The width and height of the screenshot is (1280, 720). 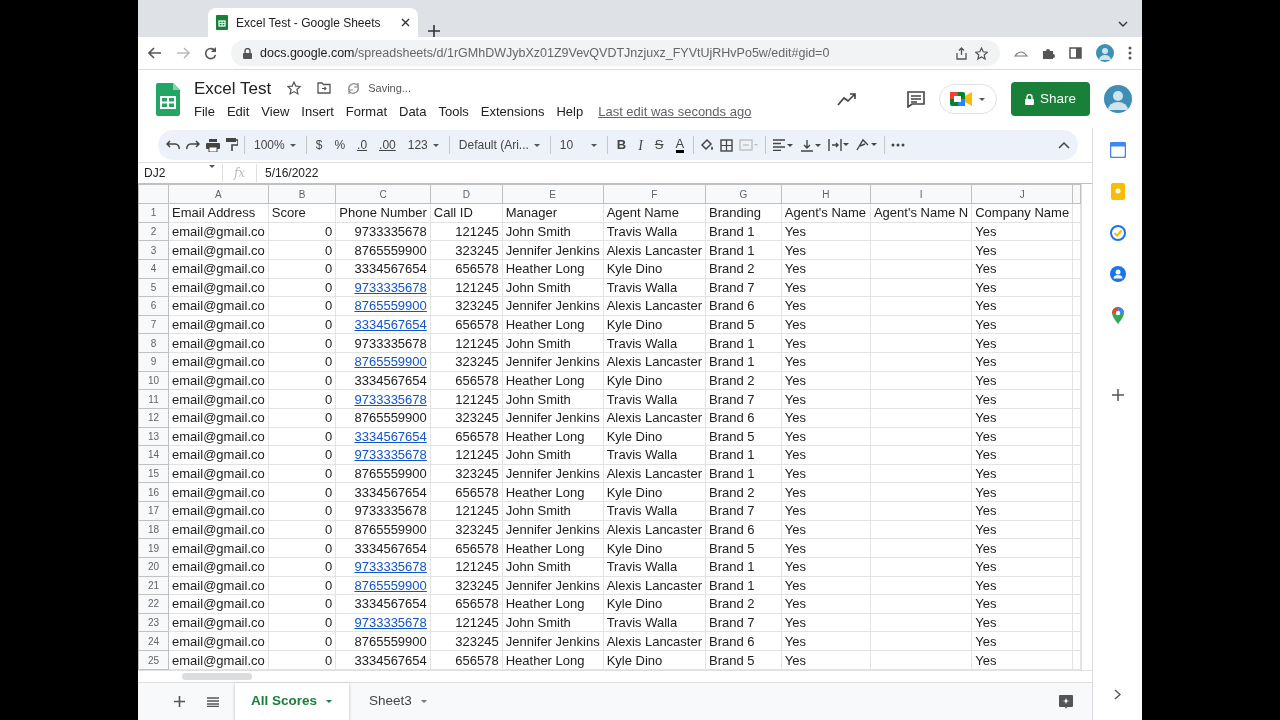 I want to click on text-color-button: A, so click(x=680, y=145).